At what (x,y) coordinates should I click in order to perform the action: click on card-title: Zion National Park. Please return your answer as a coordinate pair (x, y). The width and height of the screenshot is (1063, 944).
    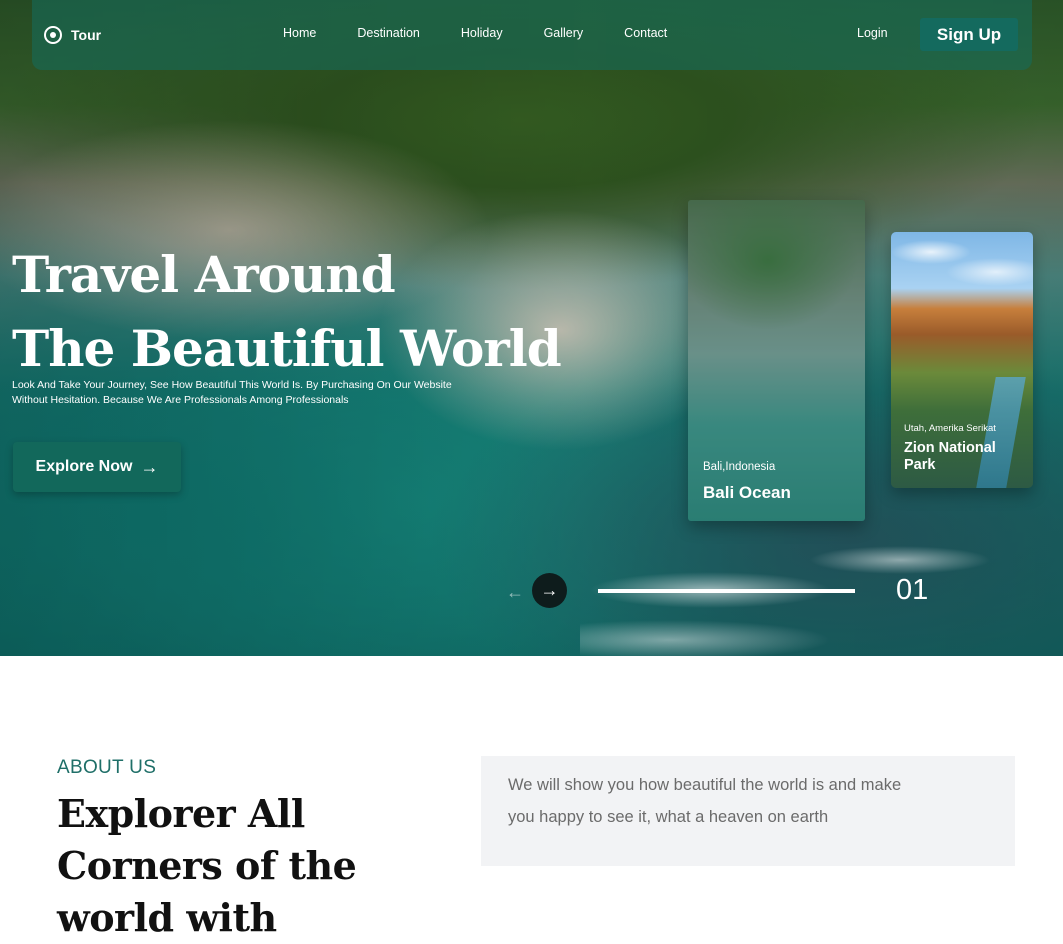
    Looking at the image, I should click on (950, 456).